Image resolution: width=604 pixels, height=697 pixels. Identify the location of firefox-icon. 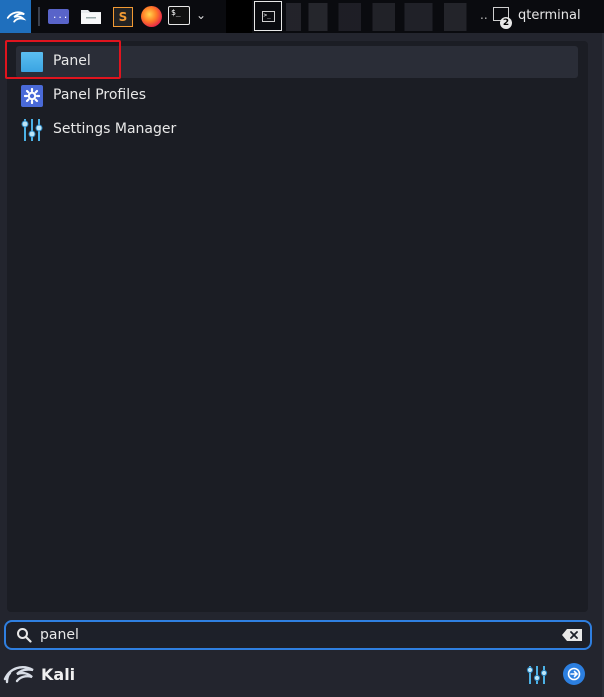
(151, 16).